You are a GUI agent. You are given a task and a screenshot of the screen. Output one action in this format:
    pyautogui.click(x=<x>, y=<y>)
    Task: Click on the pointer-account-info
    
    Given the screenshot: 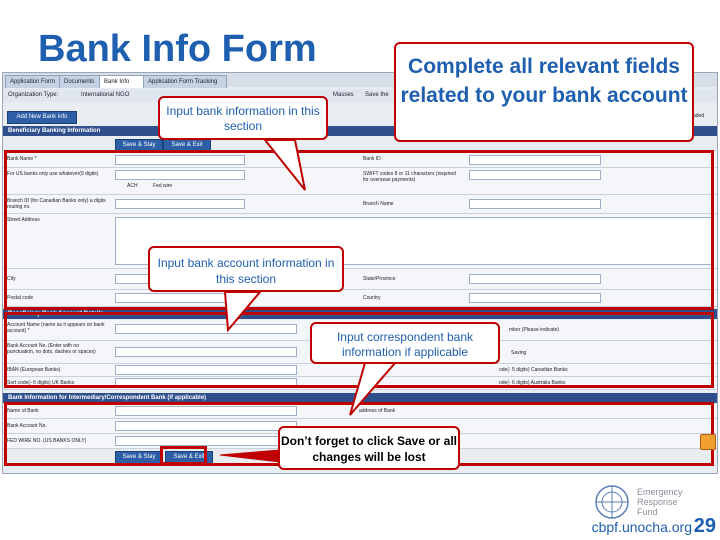 What is the action you would take?
    pyautogui.click(x=243, y=312)
    